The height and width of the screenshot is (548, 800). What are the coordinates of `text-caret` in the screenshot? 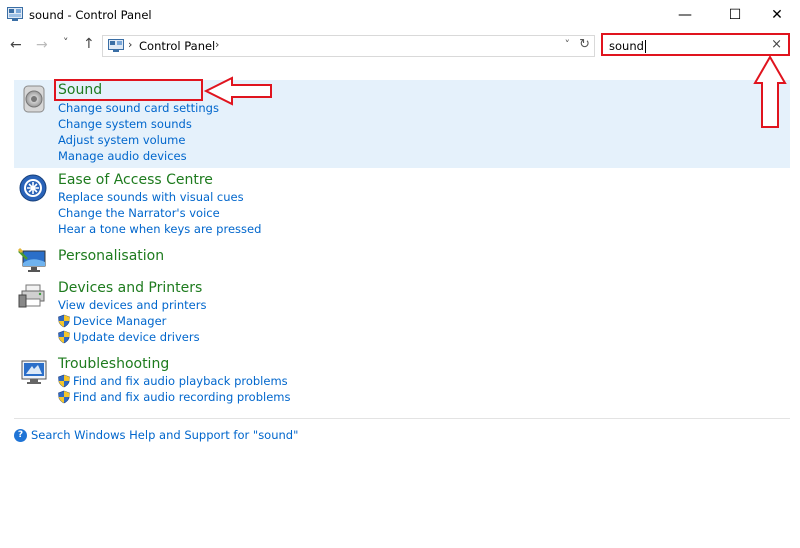 It's located at (645, 46).